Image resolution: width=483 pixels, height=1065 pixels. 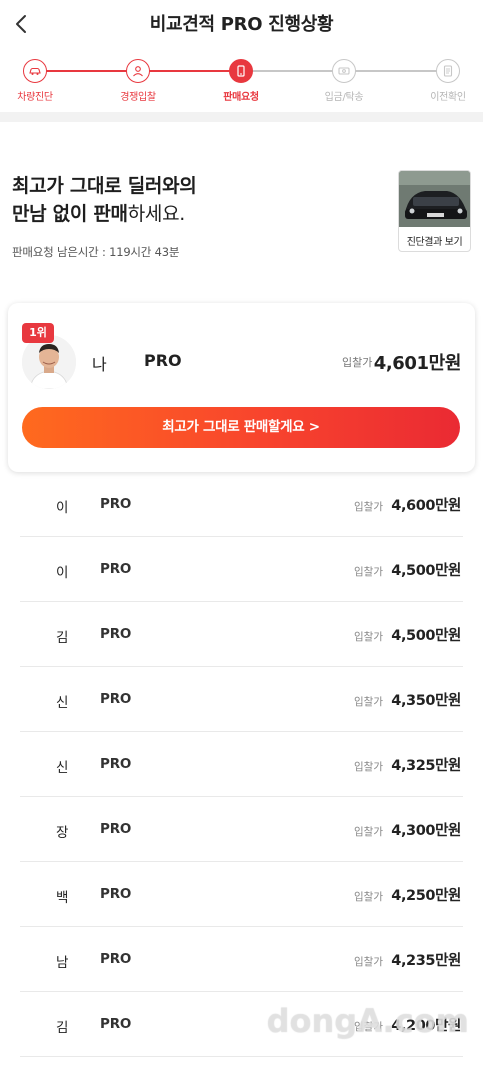 What do you see at coordinates (241, 71) in the screenshot?
I see `phone-icon` at bounding box center [241, 71].